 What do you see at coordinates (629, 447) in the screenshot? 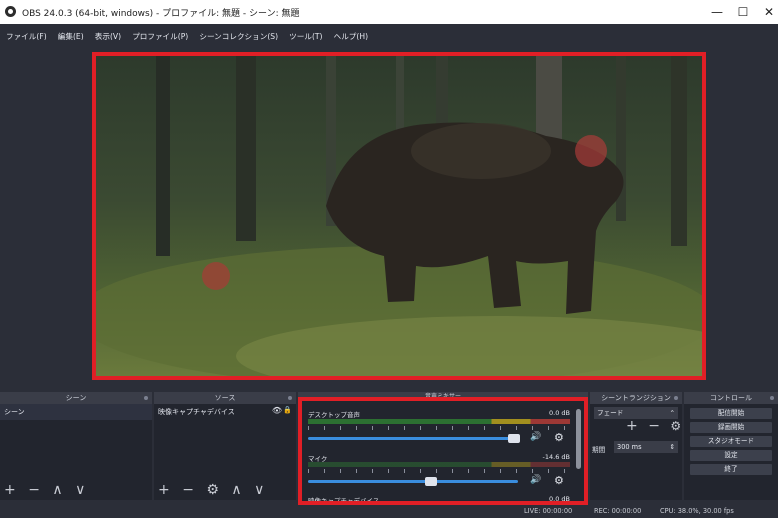
I see `duration-value: 300 ms` at bounding box center [629, 447].